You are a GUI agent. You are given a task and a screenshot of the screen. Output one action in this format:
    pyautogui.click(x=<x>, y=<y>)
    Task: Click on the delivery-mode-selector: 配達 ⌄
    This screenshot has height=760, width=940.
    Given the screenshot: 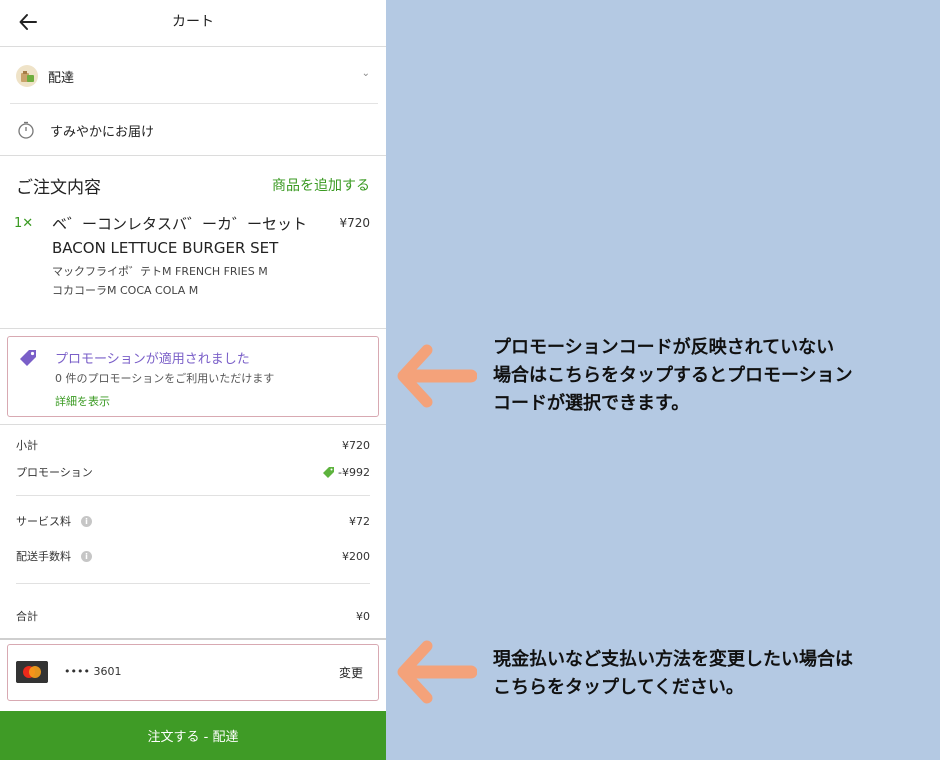 What is the action you would take?
    pyautogui.click(x=193, y=76)
    